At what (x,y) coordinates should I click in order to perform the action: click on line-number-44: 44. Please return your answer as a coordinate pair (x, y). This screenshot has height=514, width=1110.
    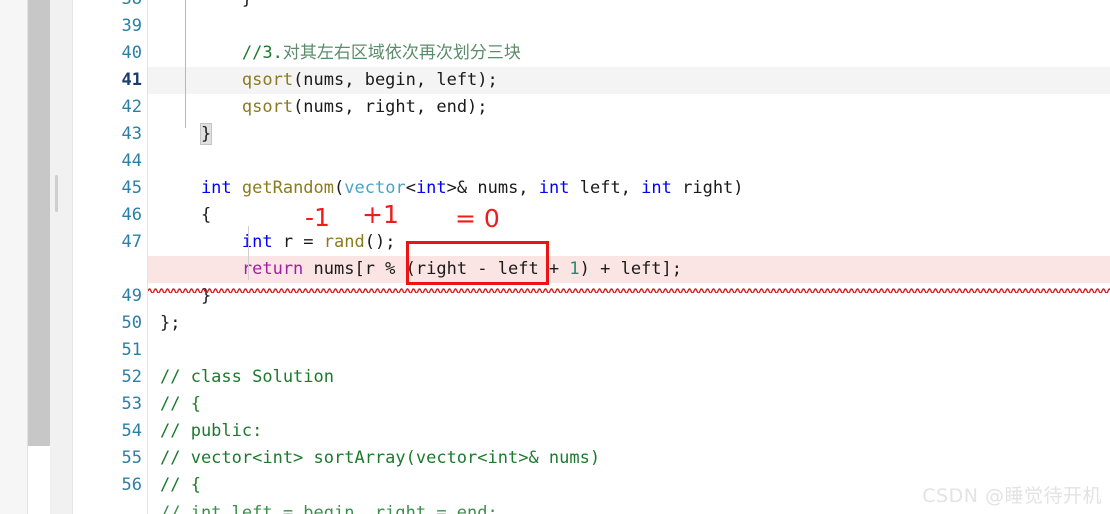
    Looking at the image, I should click on (131, 161).